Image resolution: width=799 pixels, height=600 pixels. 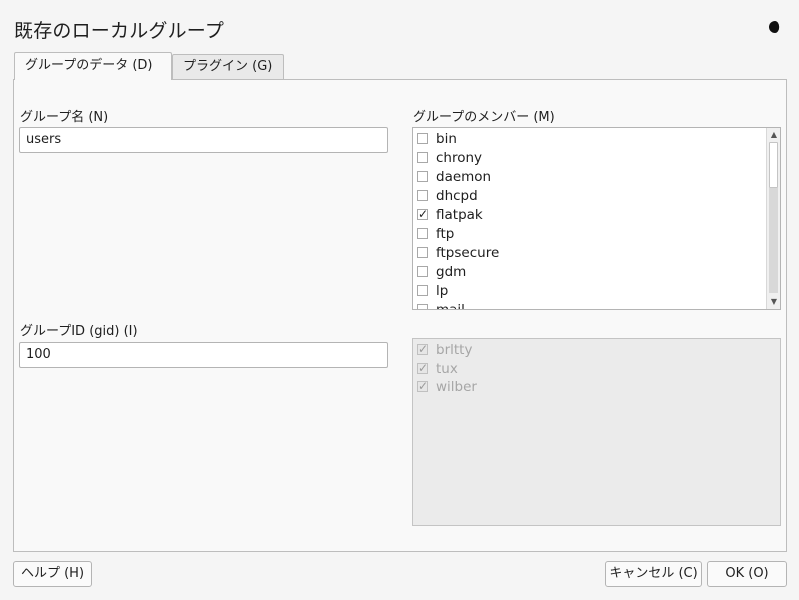 What do you see at coordinates (203, 355) in the screenshot?
I see `group-id-input: 100` at bounding box center [203, 355].